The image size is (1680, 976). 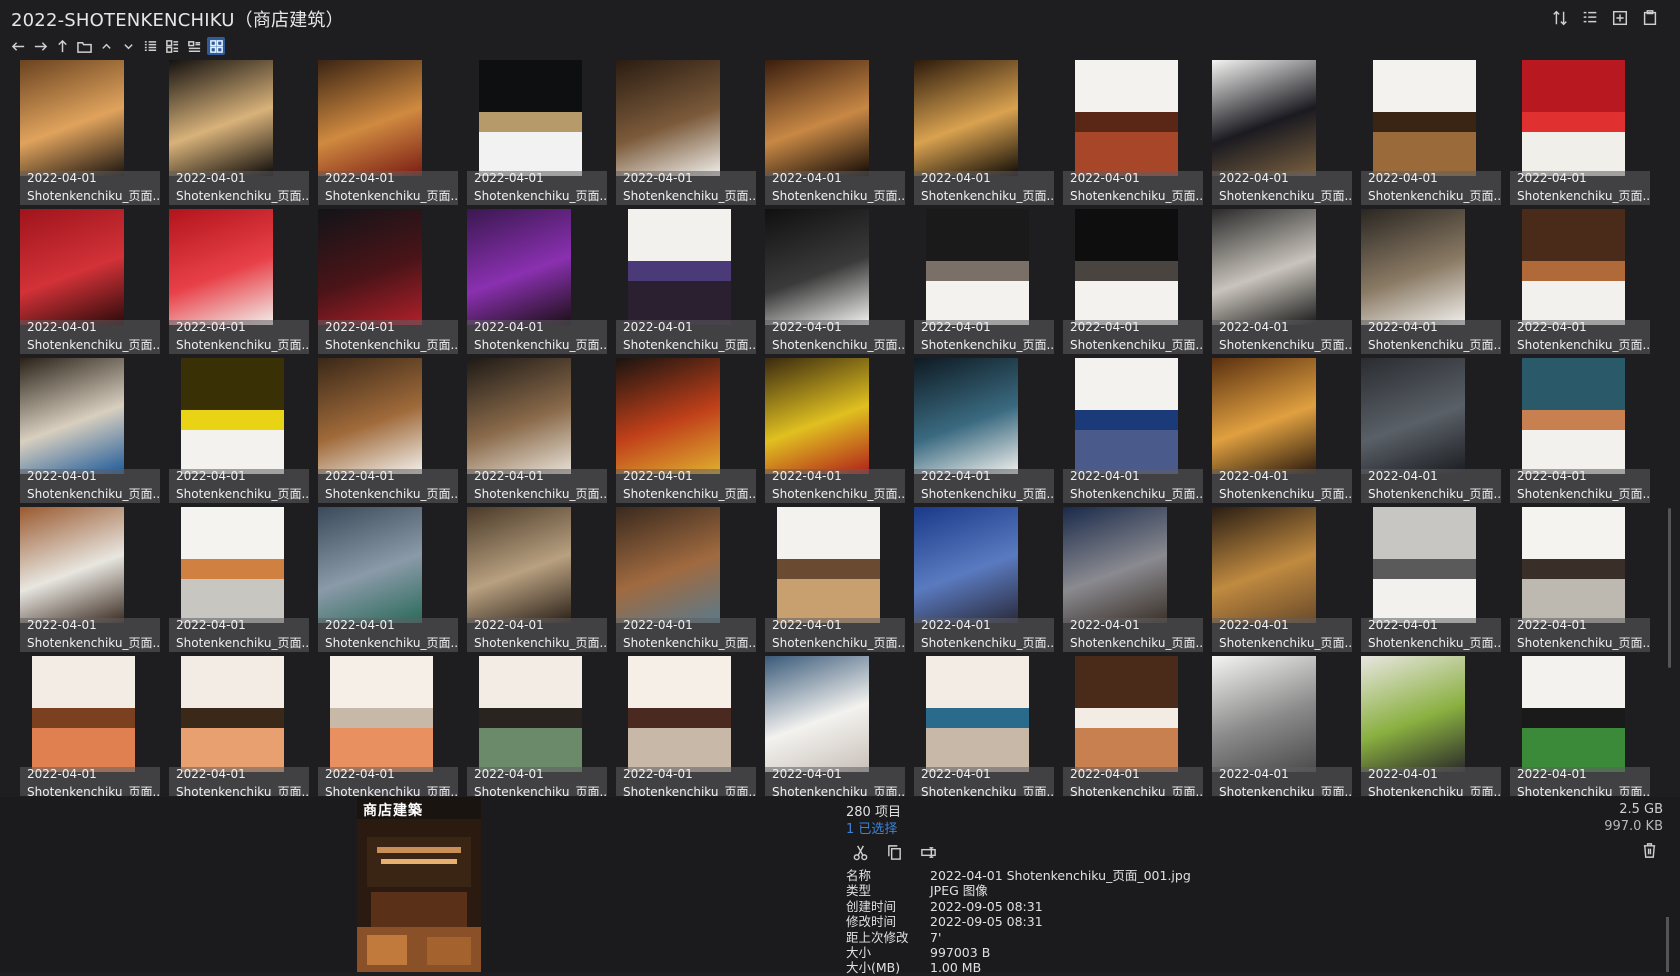 I want to click on clipboard-icon, so click(x=1650, y=18).